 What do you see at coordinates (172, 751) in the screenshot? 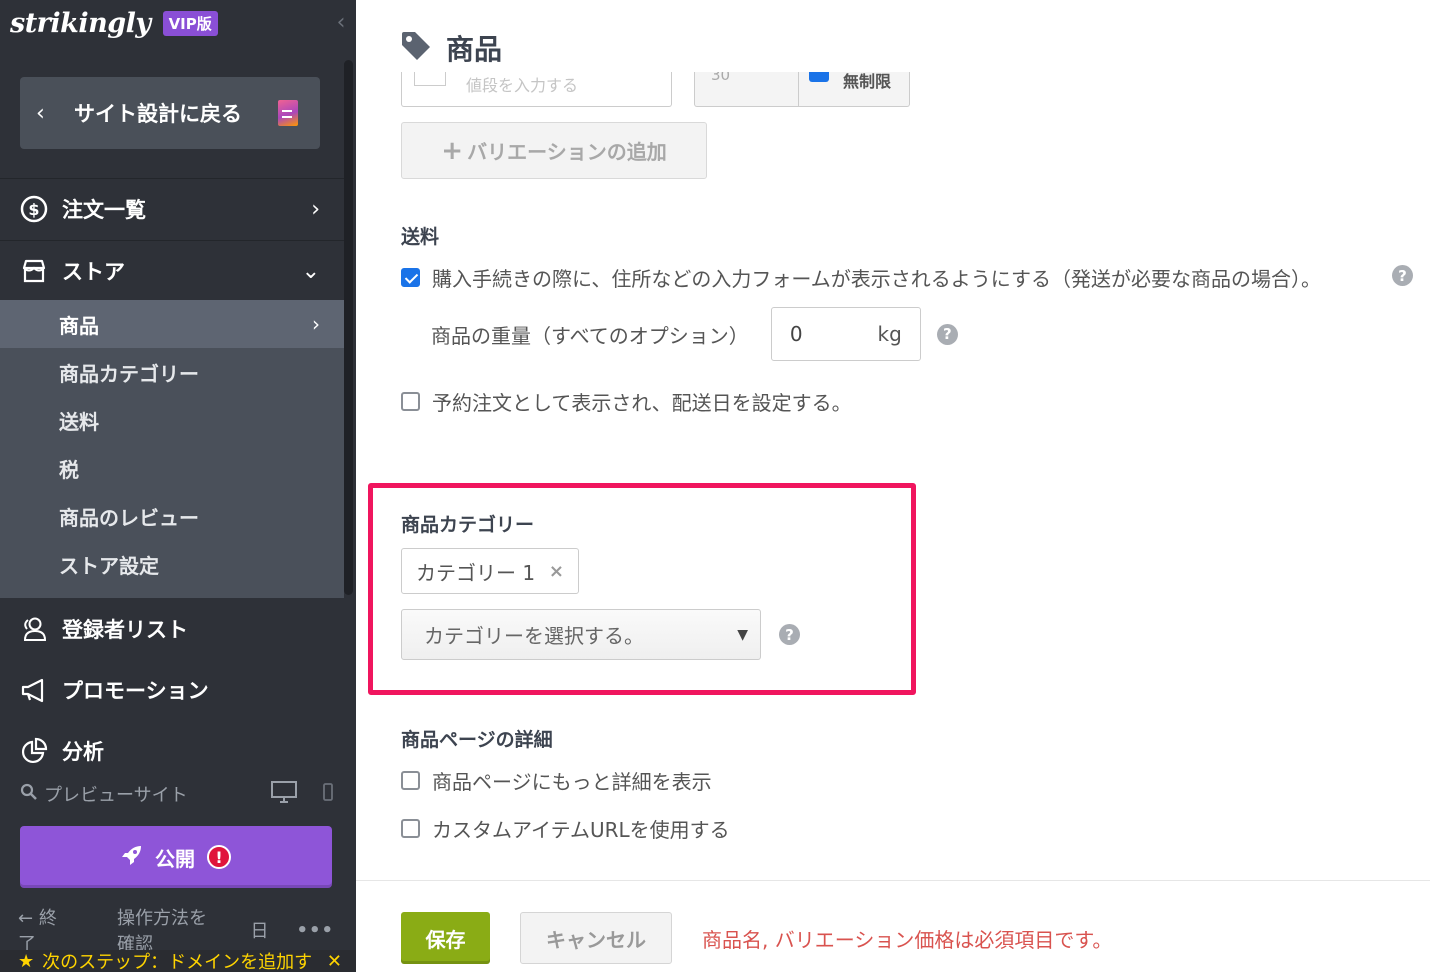
I see `sidebar-item-analytics: 分析` at bounding box center [172, 751].